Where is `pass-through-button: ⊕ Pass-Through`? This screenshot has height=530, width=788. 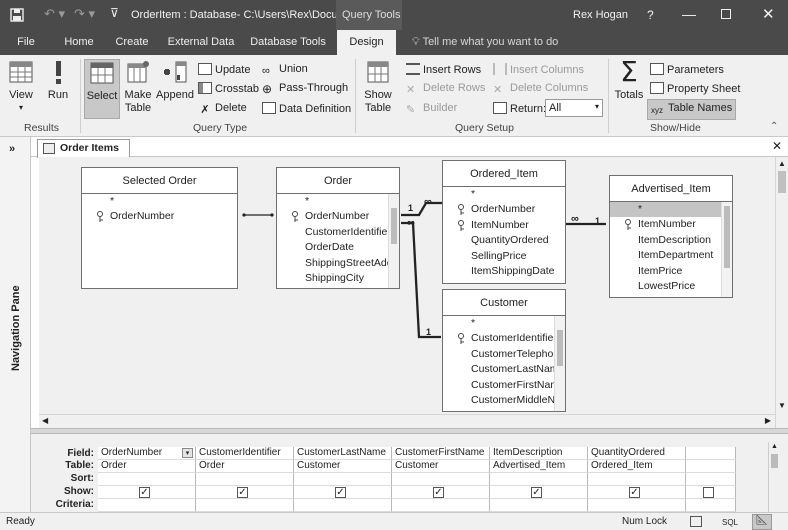
pass-through-button: ⊕ Pass-Through is located at coordinates (305, 89).